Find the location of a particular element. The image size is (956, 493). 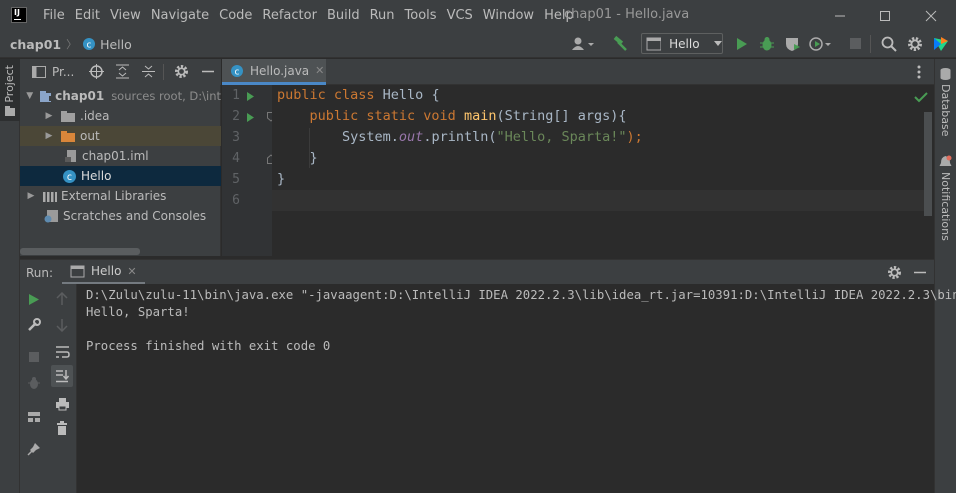

menu-build: Build is located at coordinates (343, 15).